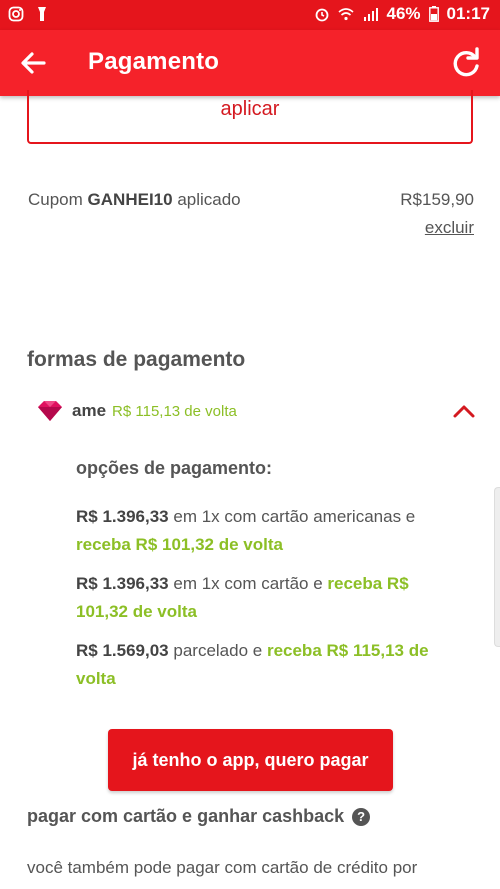 The height and width of the screenshot is (889, 500). What do you see at coordinates (403, 13) in the screenshot?
I see `battery-percentage: 46%` at bounding box center [403, 13].